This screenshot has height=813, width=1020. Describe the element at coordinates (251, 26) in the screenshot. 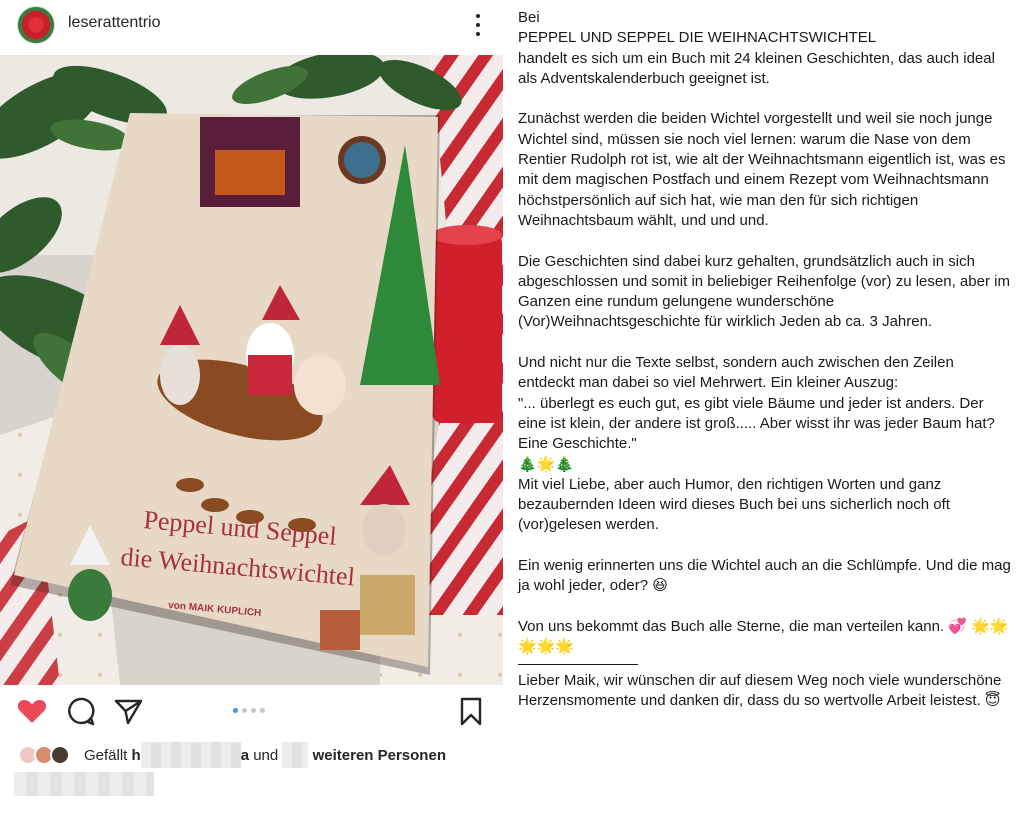

I see `post-header: leserattentrio` at that location.